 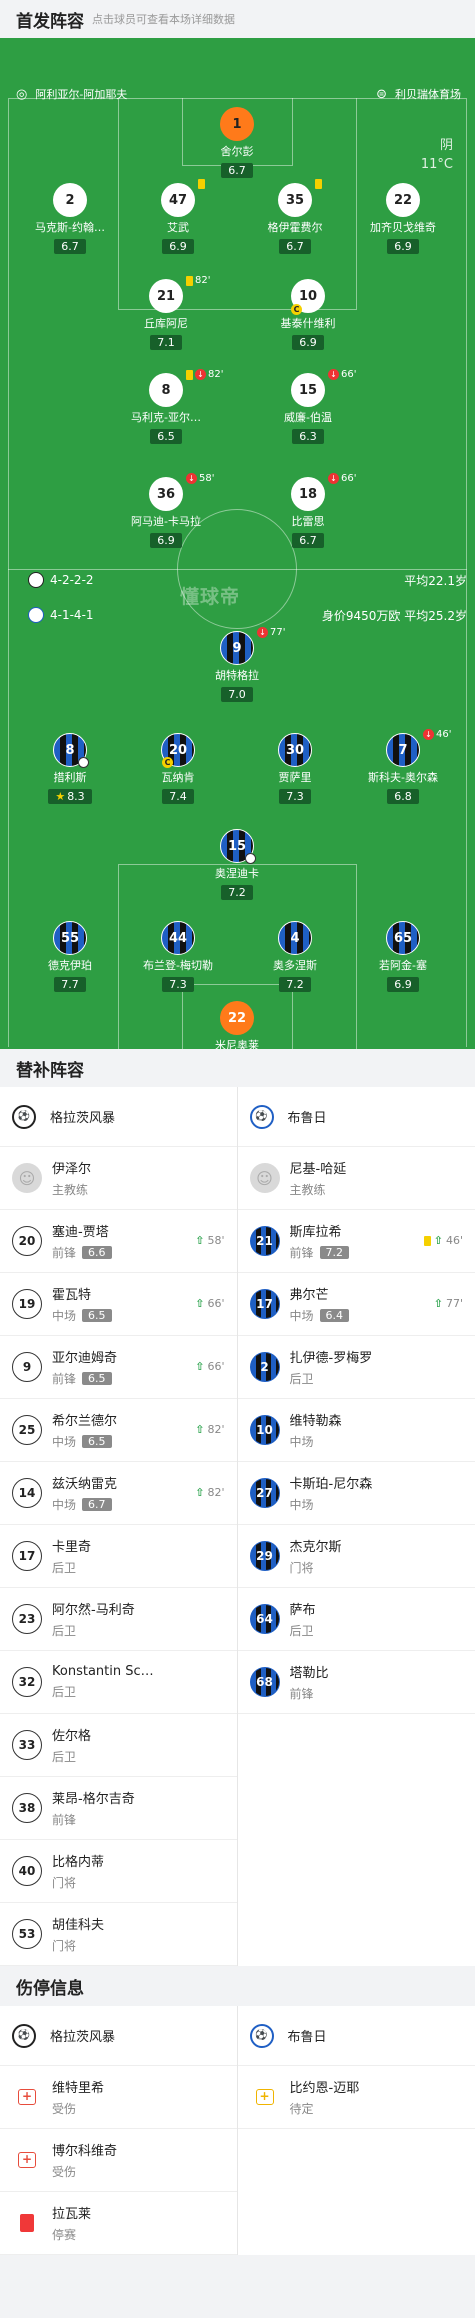 I want to click on home-club-icon: ◉, so click(x=36, y=580).